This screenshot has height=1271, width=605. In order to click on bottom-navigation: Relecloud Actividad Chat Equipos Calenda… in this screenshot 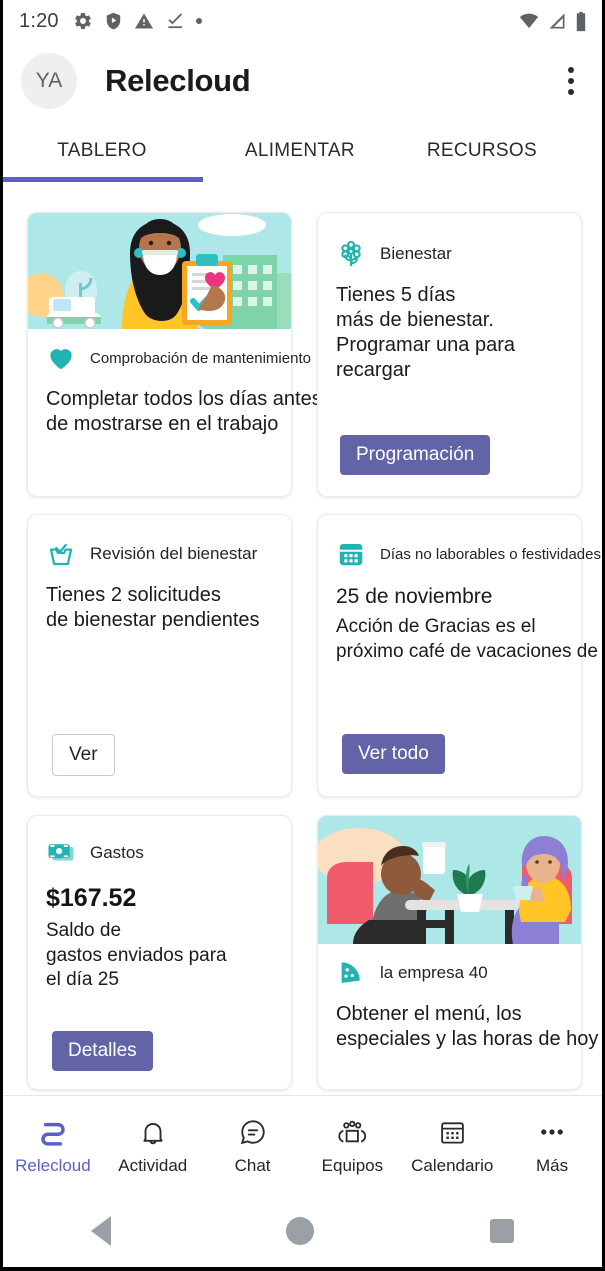, I will do `click(302, 1145)`.